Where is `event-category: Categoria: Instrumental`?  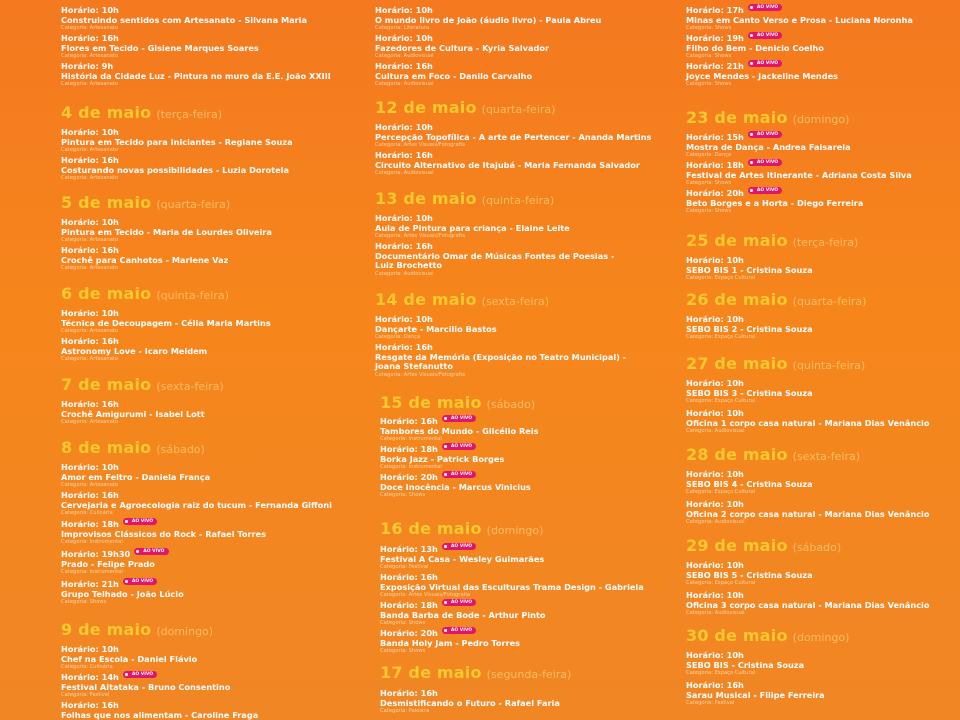 event-category: Categoria: Instrumental is located at coordinates (92, 542).